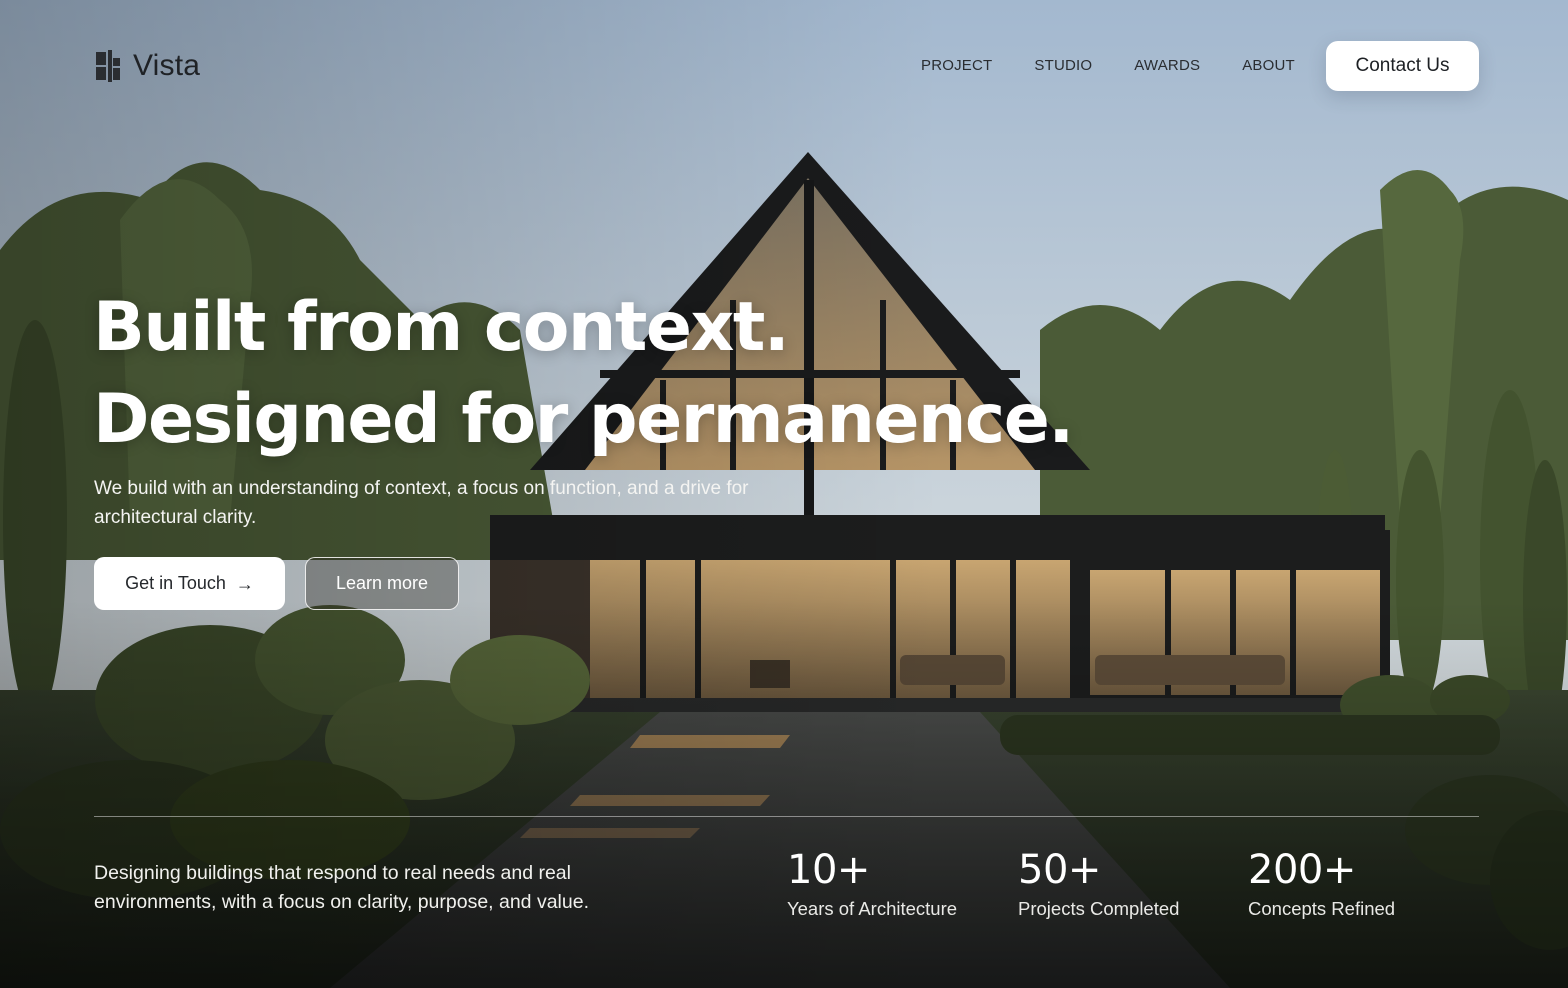 The image size is (1568, 988). What do you see at coordinates (1402, 66) in the screenshot?
I see `contact-us-button: Contact Us` at bounding box center [1402, 66].